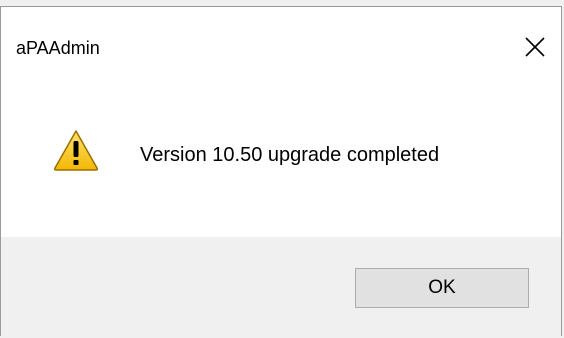 Image resolution: width=564 pixels, height=338 pixels. I want to click on ok-button: OK, so click(442, 288).